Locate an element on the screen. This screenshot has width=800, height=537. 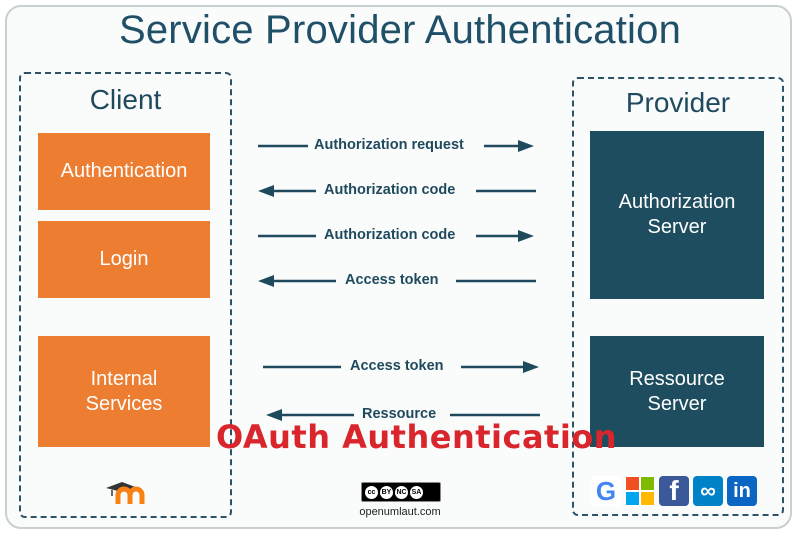
authentication-box: Authentication is located at coordinates (124, 171).